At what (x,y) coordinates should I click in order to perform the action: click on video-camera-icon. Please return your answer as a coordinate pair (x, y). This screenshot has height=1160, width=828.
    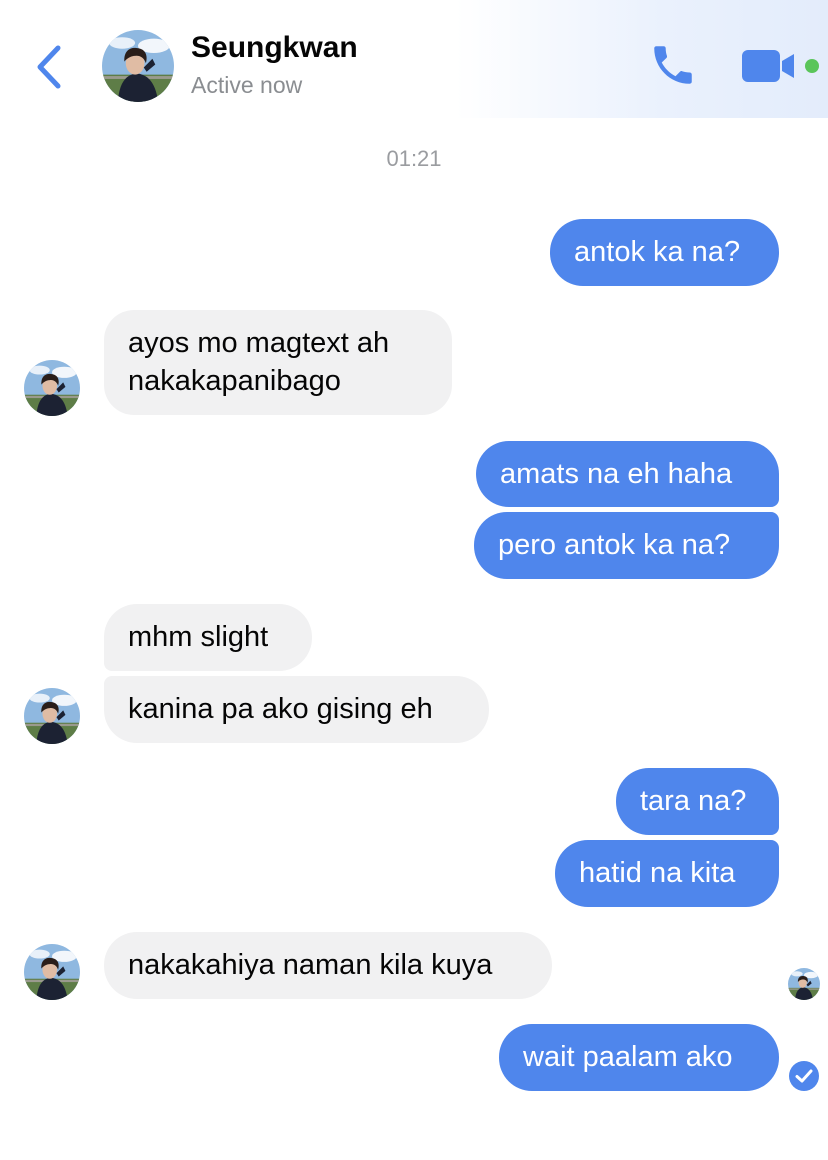
    Looking at the image, I should click on (768, 66).